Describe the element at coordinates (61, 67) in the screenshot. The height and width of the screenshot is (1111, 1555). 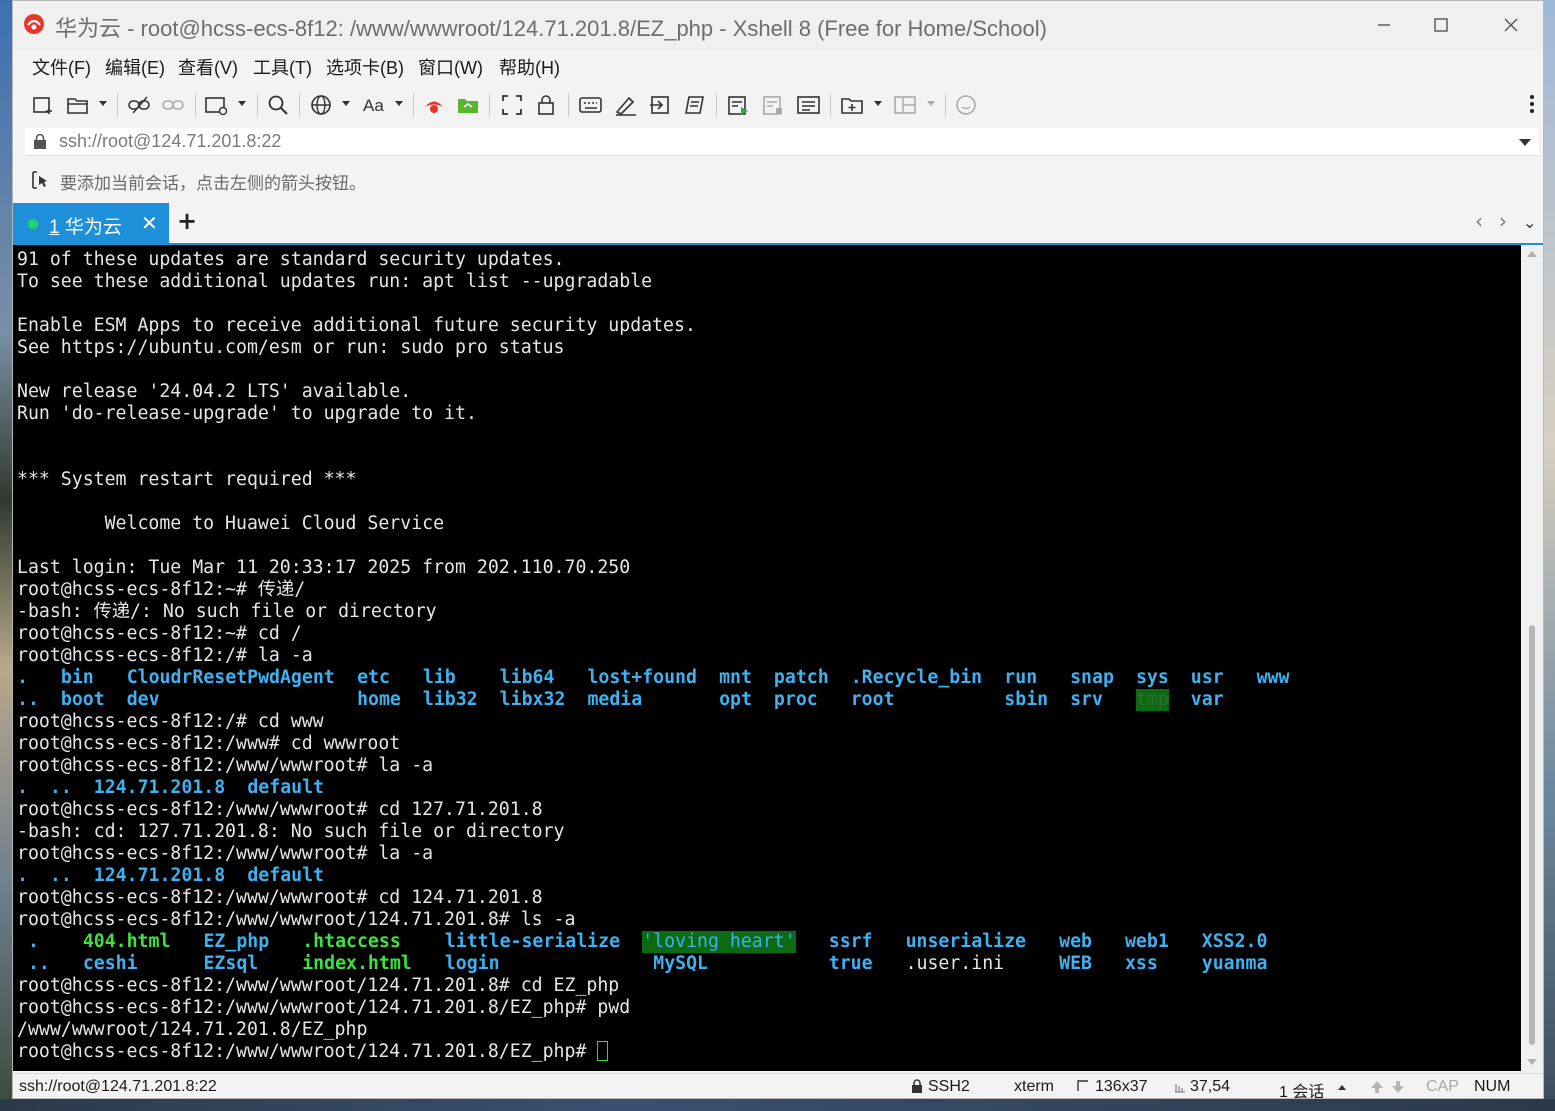
I see `menu-file: 文件(F)` at that location.